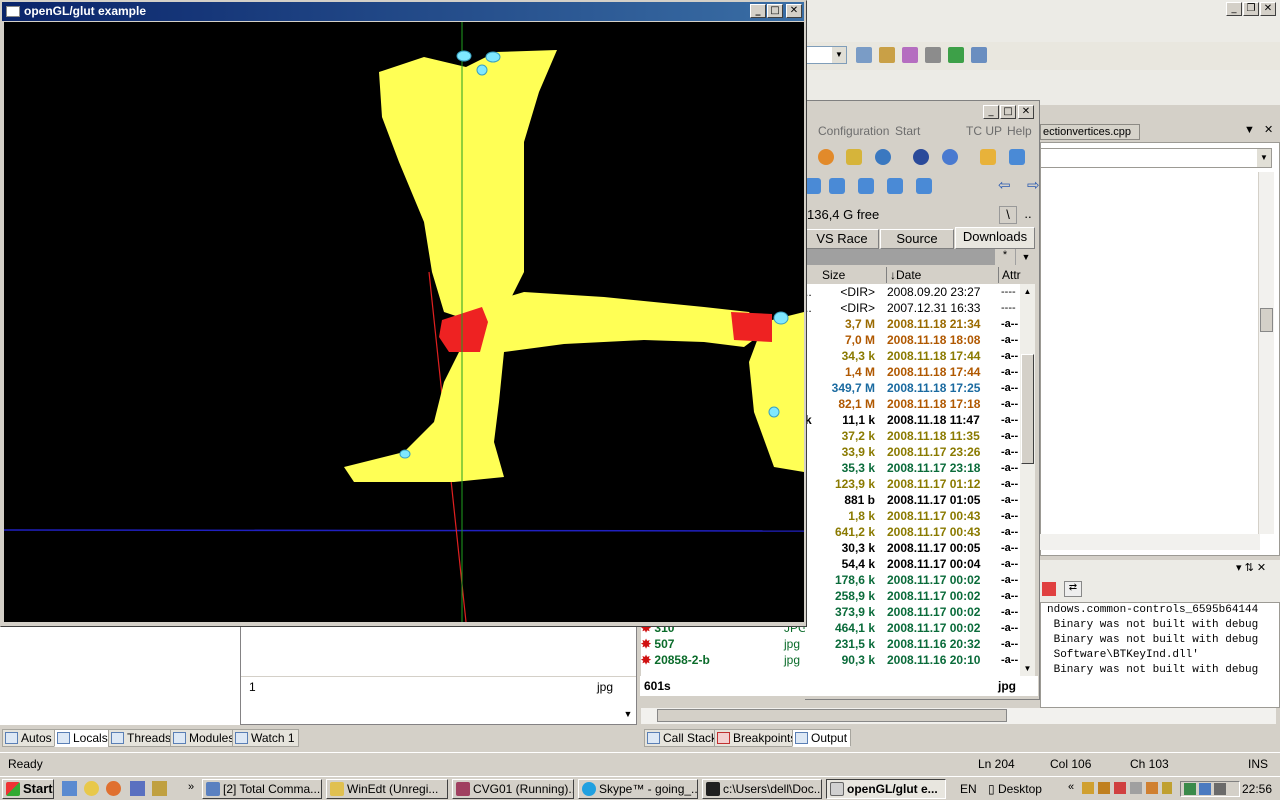 The image size is (1280, 800). I want to click on tc-left-file-panel, so click(438, 675).